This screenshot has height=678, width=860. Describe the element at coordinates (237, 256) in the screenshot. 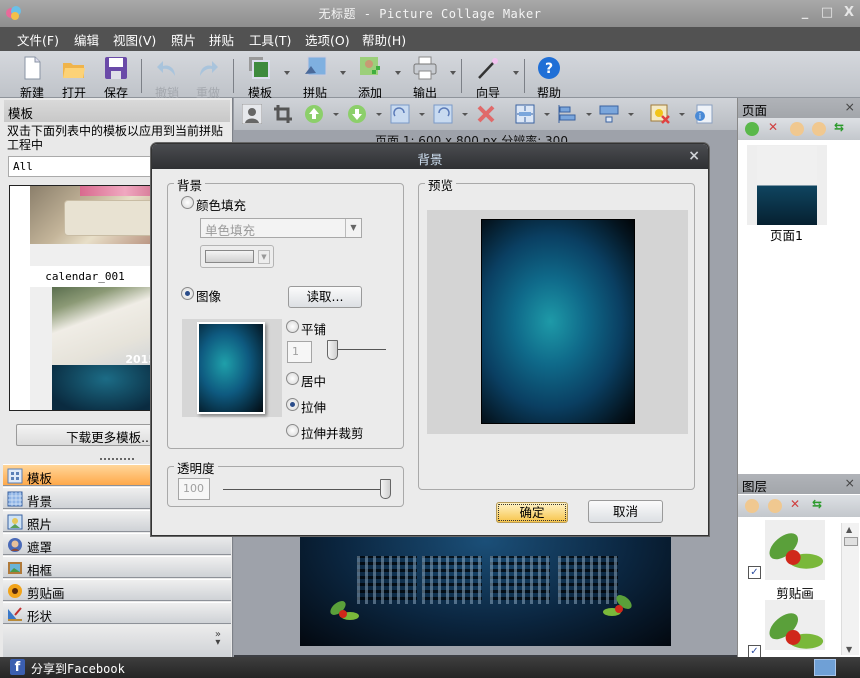

I see `fill-color-picker: ▼` at that location.